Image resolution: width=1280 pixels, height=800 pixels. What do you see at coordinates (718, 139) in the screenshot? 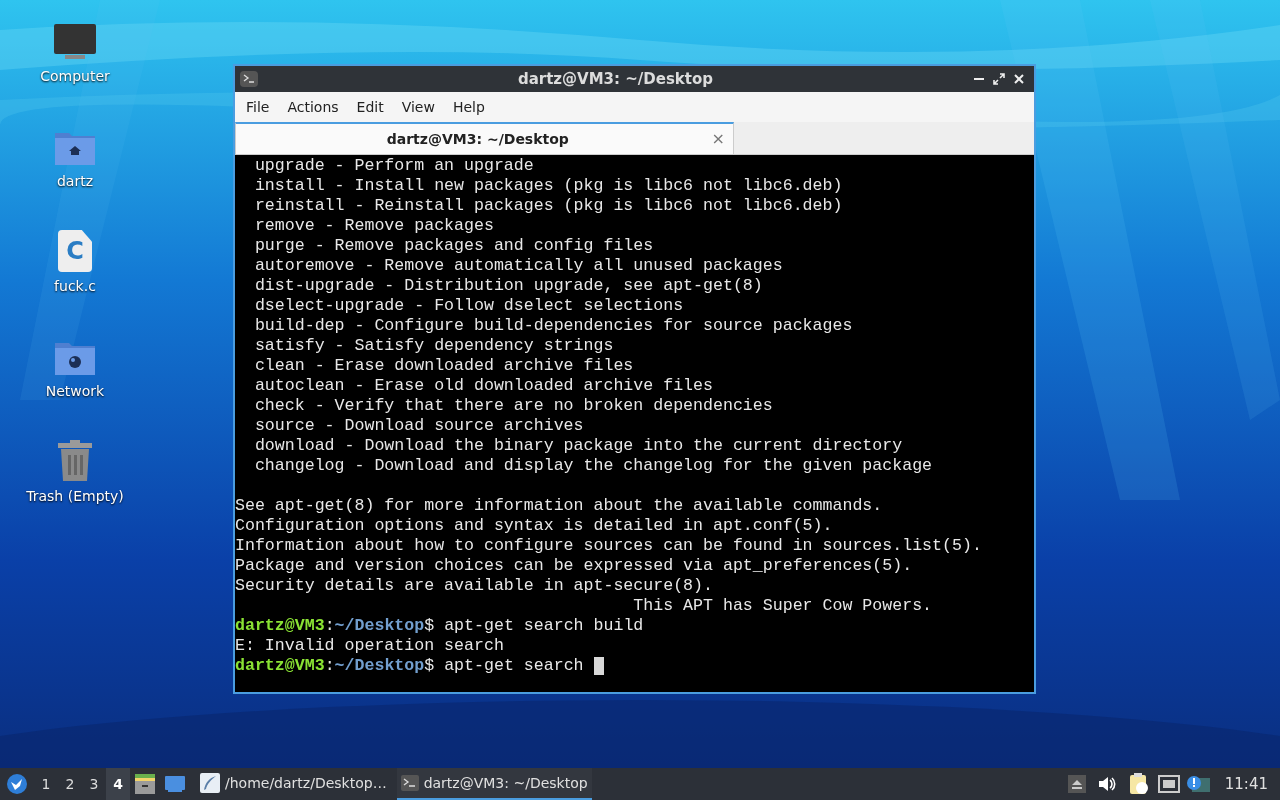
I see `tab-close-button: ×` at bounding box center [718, 139].